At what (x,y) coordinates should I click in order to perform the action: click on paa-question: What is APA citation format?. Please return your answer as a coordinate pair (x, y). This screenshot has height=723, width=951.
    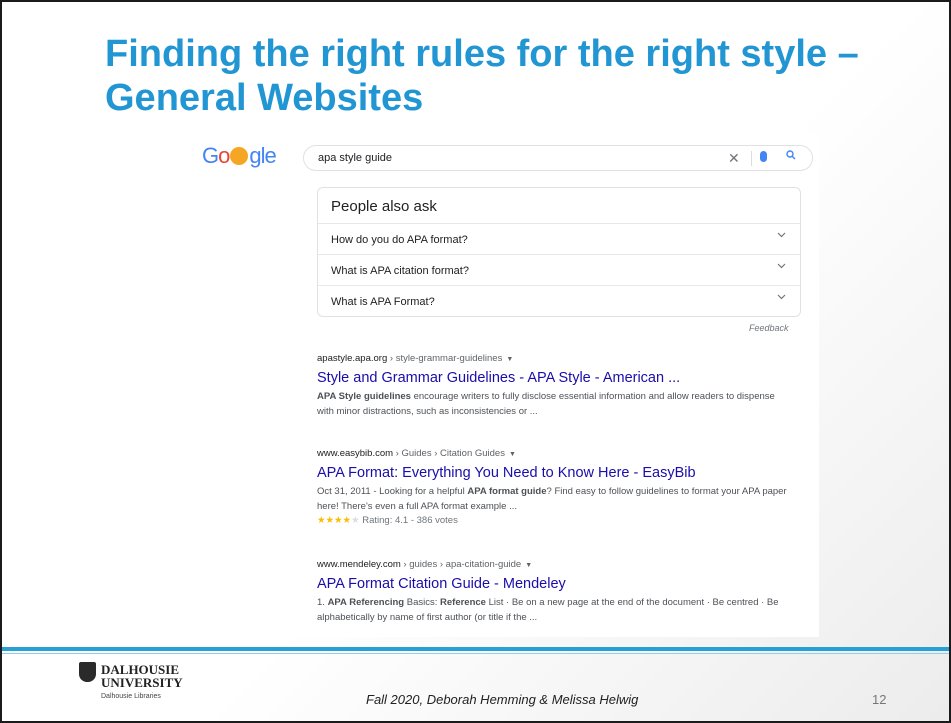
    Looking at the image, I should click on (559, 270).